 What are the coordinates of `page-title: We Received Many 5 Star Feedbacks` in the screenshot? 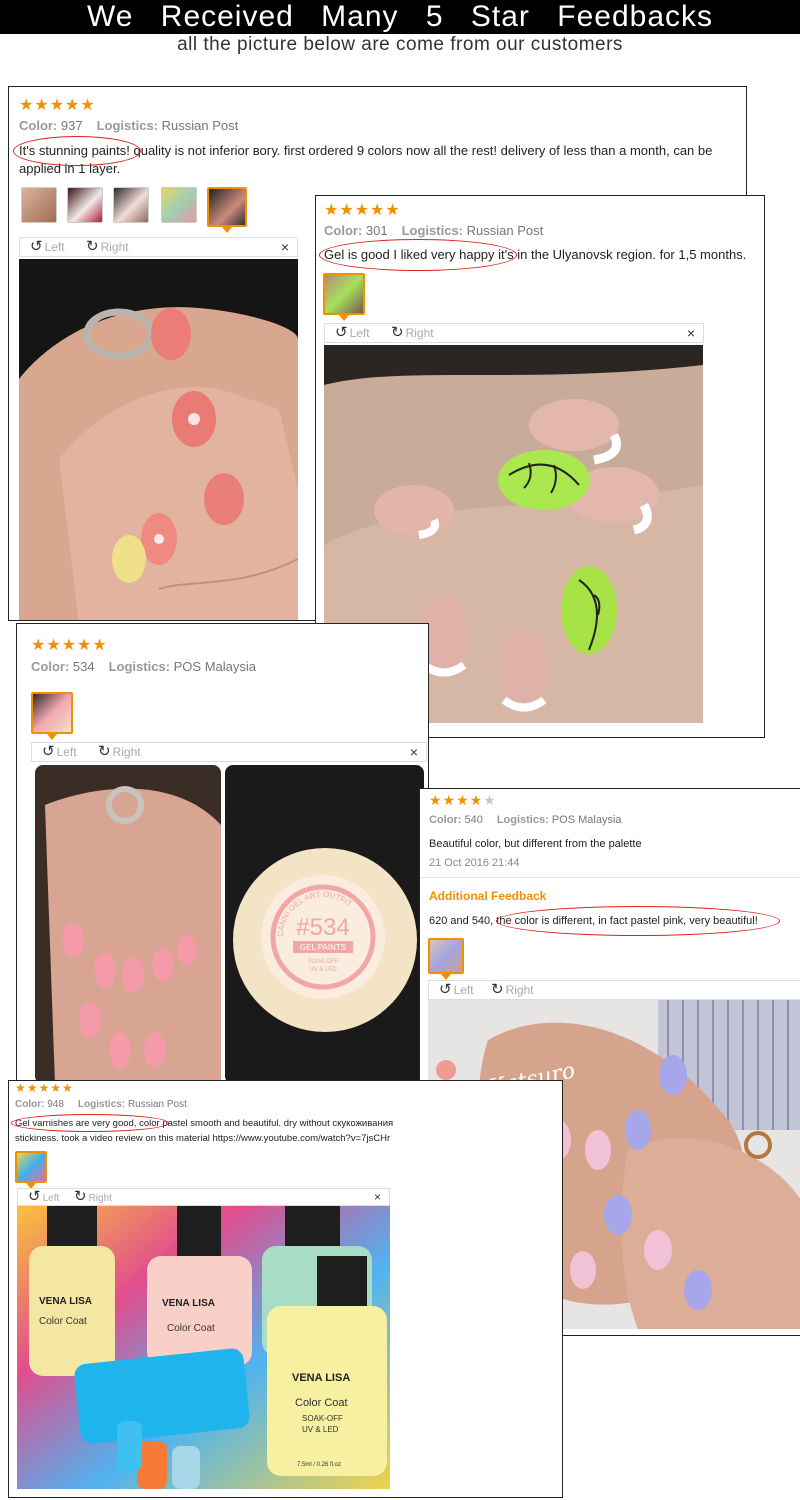 It's located at (399, 16).